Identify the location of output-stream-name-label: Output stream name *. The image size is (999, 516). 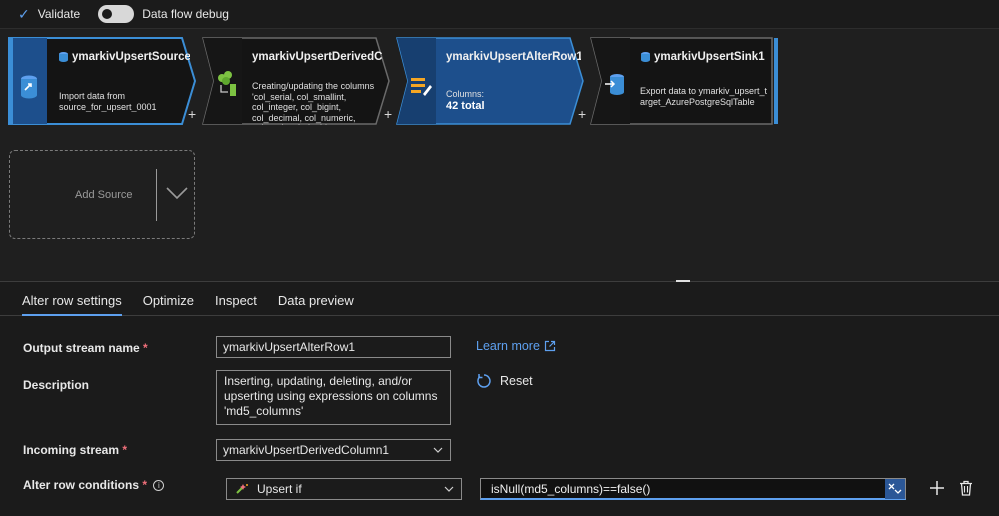
(85, 348).